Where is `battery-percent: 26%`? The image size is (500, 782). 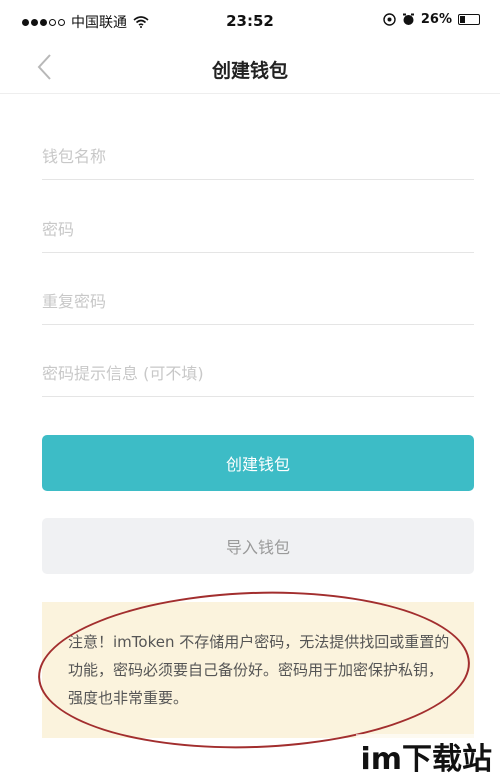
battery-percent: 26% is located at coordinates (436, 19).